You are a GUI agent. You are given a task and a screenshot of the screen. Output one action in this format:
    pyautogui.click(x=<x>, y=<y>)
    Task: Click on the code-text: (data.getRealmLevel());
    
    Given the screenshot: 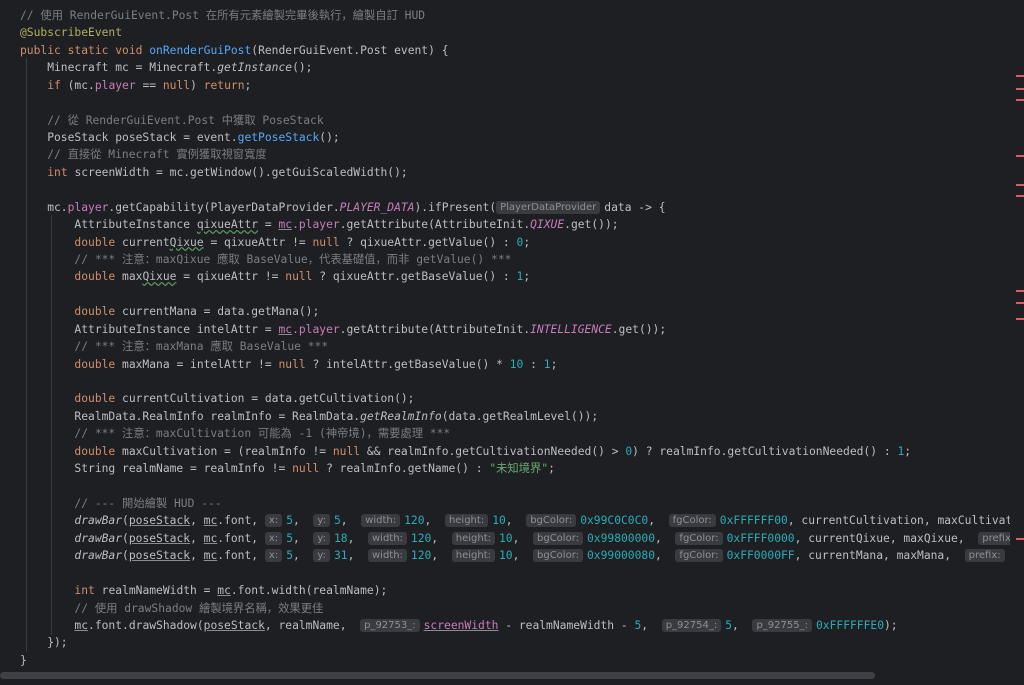 What is the action you would take?
    pyautogui.click(x=520, y=416)
    